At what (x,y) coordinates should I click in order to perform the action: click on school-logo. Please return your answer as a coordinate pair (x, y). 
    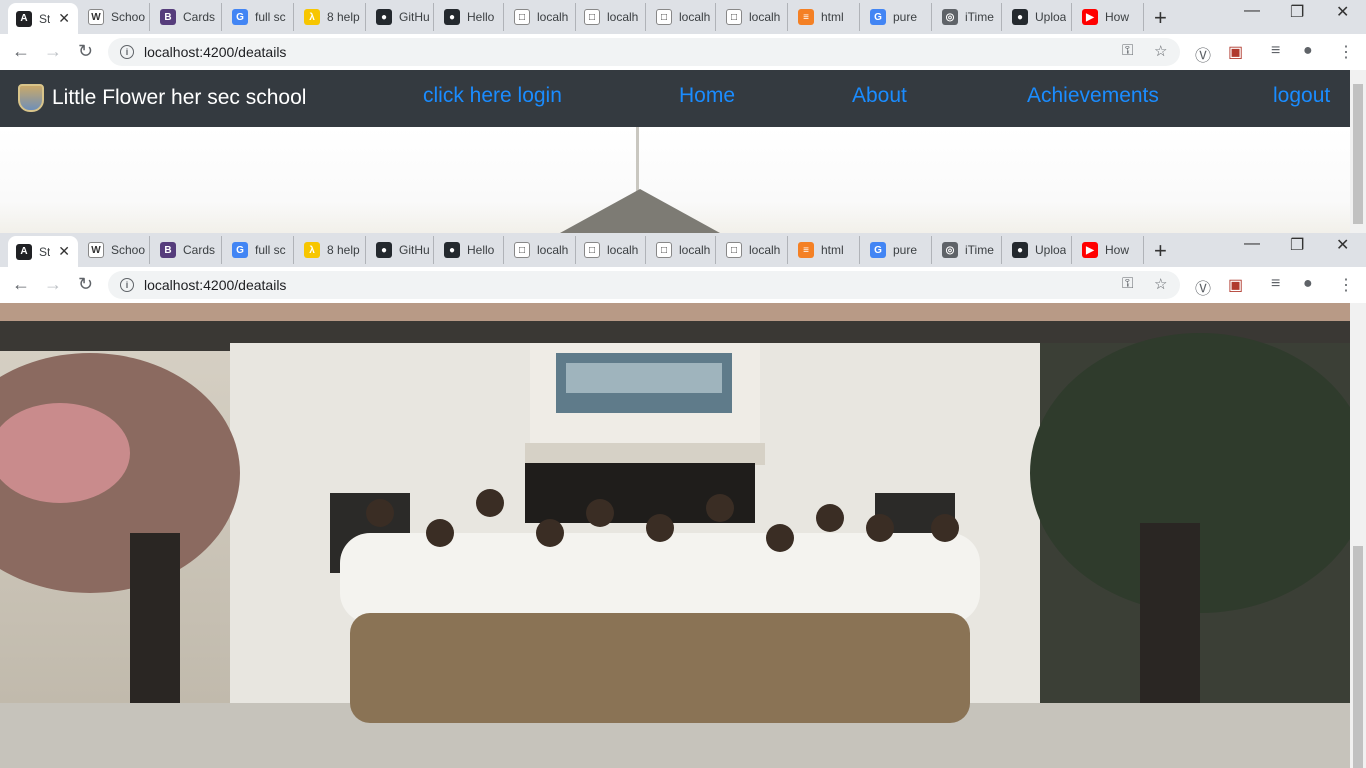
    Looking at the image, I should click on (31, 98).